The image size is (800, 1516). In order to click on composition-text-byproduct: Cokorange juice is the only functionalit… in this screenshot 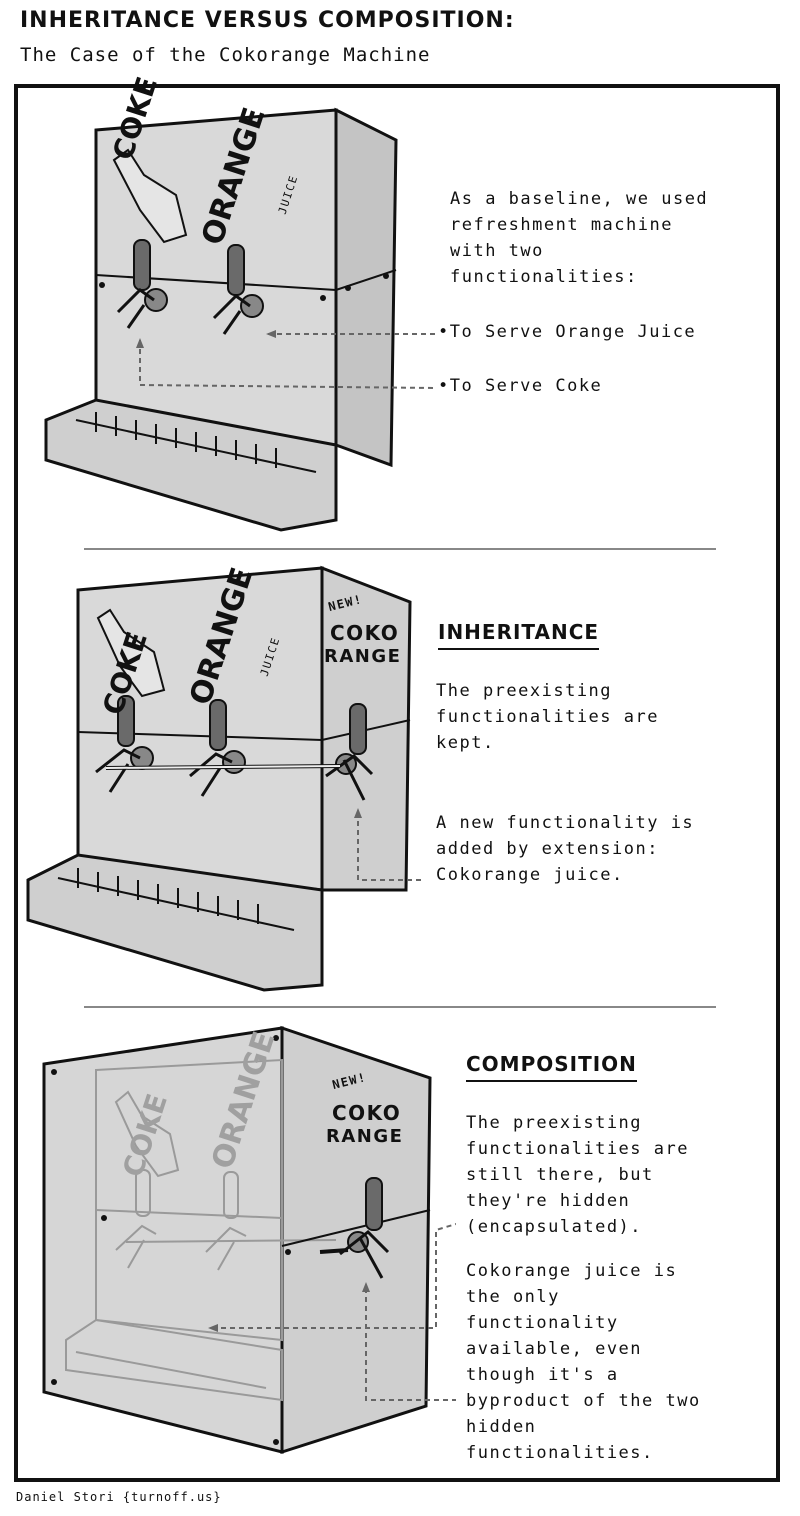, I will do `click(583, 1362)`.